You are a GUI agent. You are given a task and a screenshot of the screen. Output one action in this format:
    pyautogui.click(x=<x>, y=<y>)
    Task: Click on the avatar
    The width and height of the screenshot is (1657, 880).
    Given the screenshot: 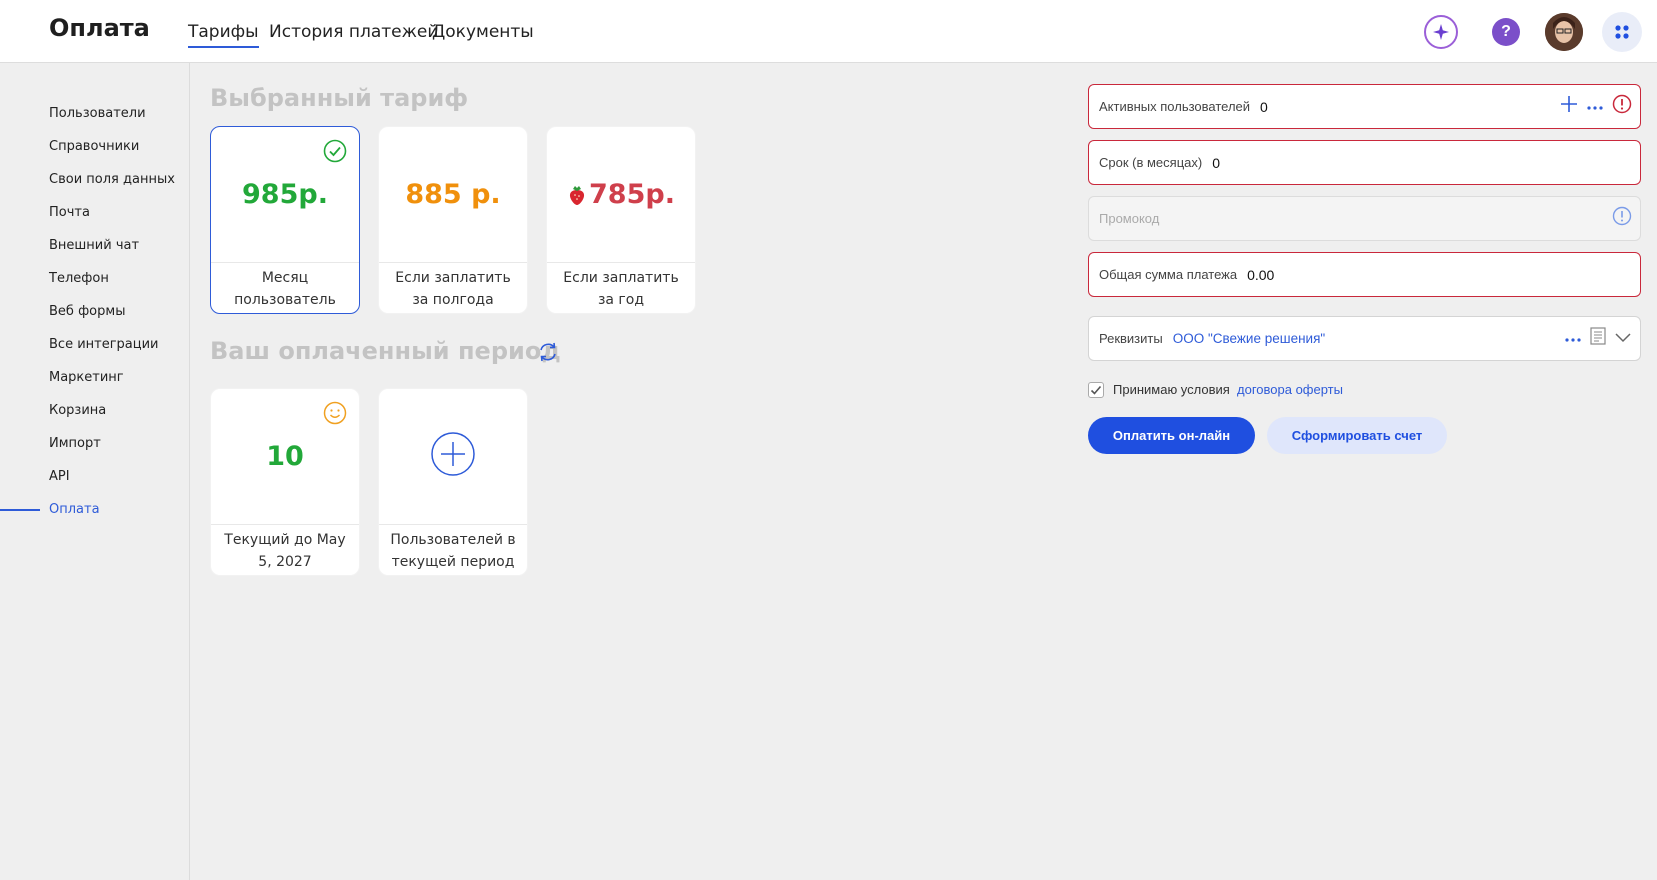 What is the action you would take?
    pyautogui.click(x=1564, y=32)
    